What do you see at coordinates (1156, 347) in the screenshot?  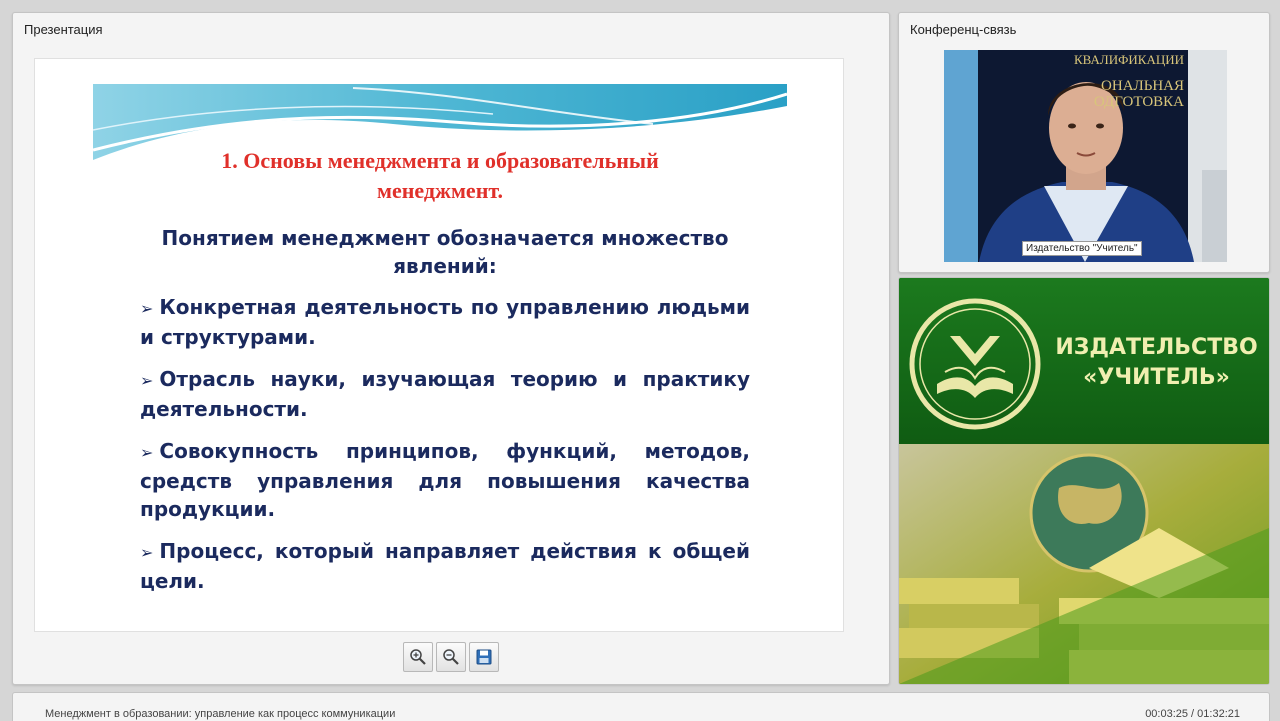 I see `publisher-name-line1: ИЗДАТЕЛЬСТВО` at bounding box center [1156, 347].